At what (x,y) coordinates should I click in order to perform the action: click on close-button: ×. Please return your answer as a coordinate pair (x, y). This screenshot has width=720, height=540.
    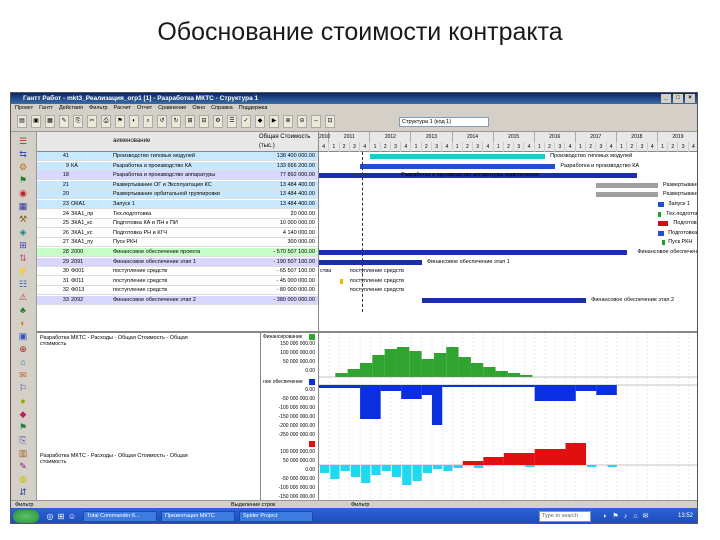
    Looking at the image, I should click on (690, 98).